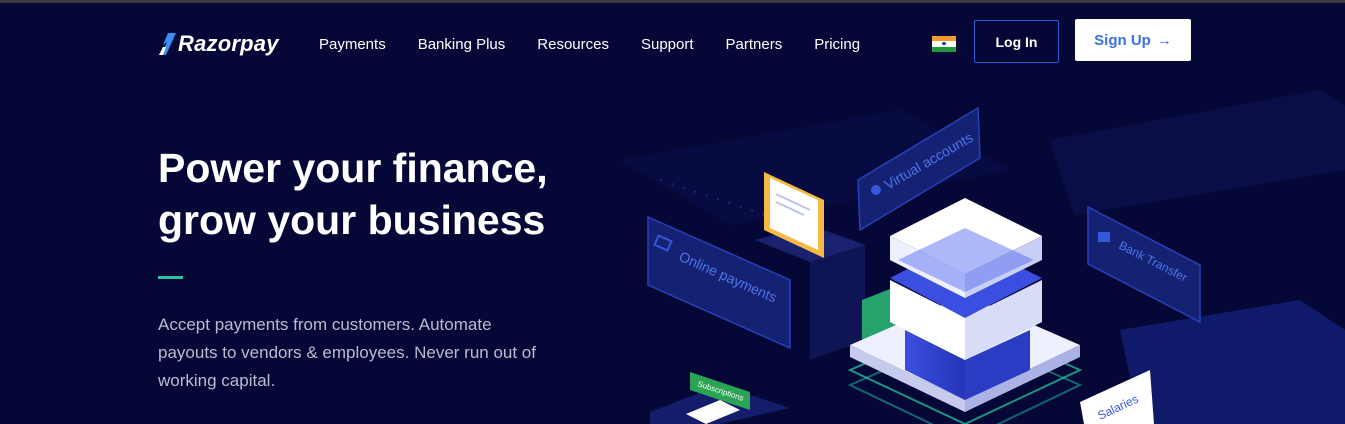 This screenshot has width=1345, height=424. What do you see at coordinates (1144, 264) in the screenshot?
I see `bank-transfer-card: Bank Transfer` at bounding box center [1144, 264].